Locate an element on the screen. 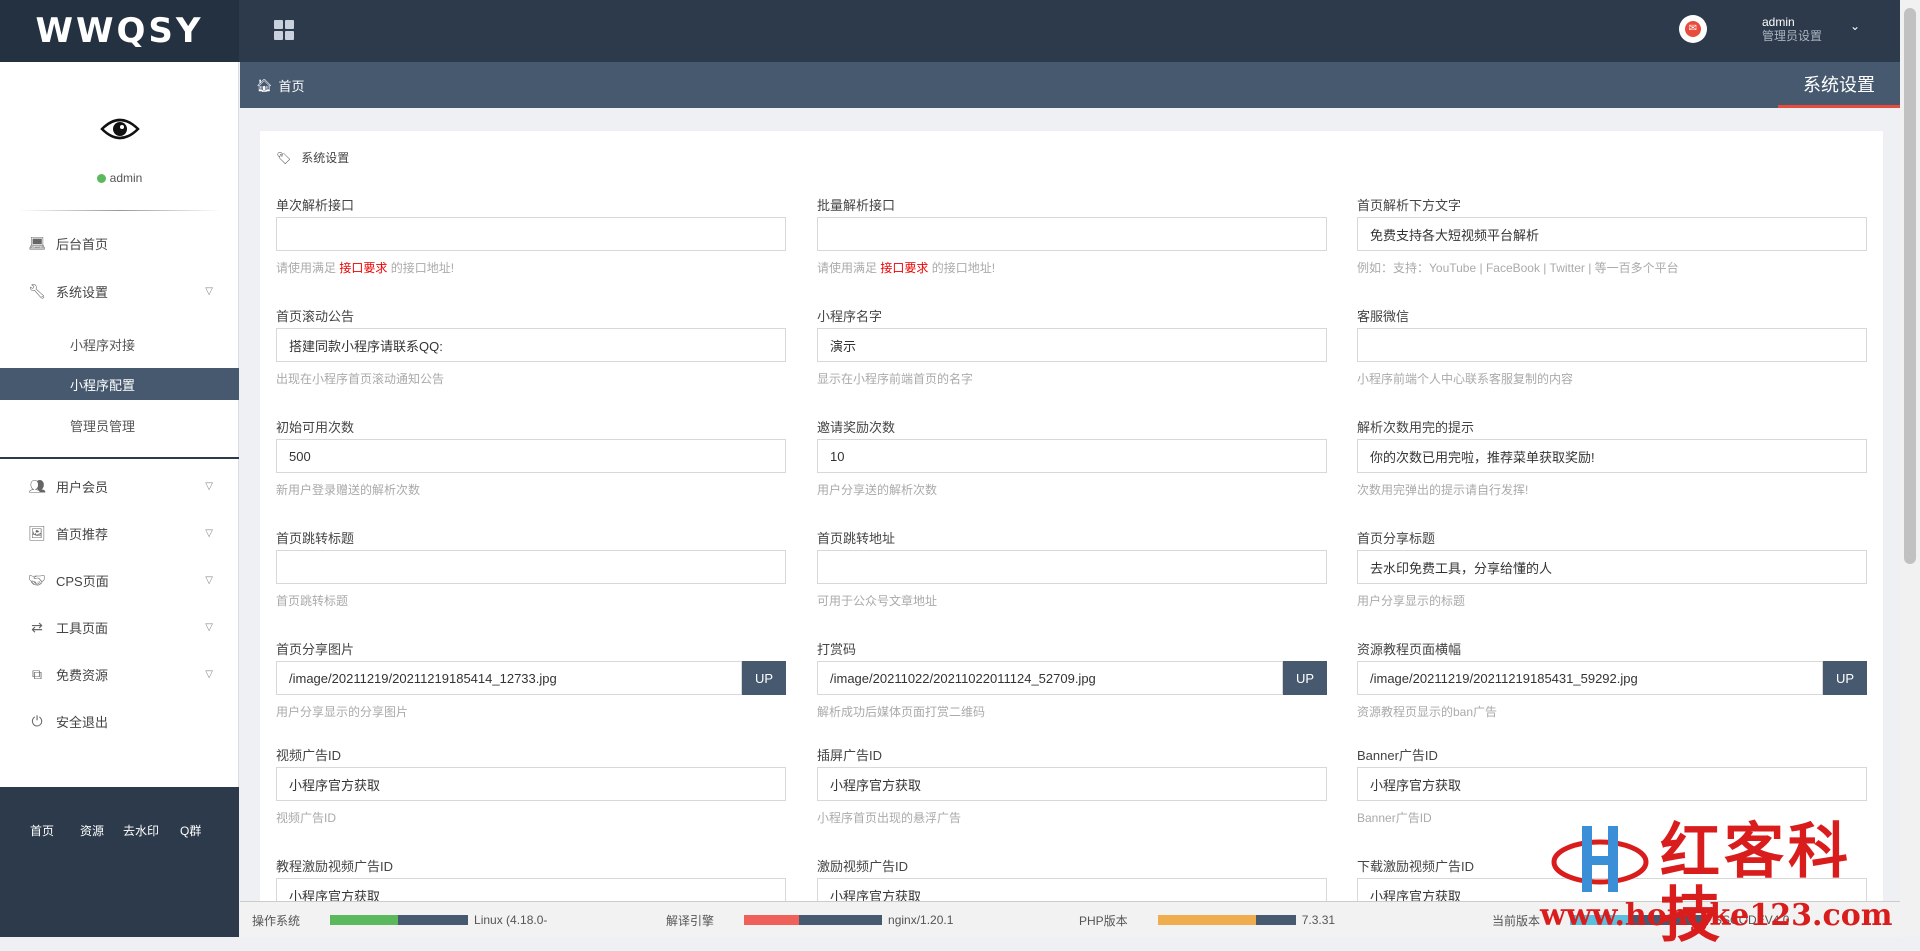 This screenshot has width=1920, height=951. status-value: 7.3.31 is located at coordinates (1318, 920).